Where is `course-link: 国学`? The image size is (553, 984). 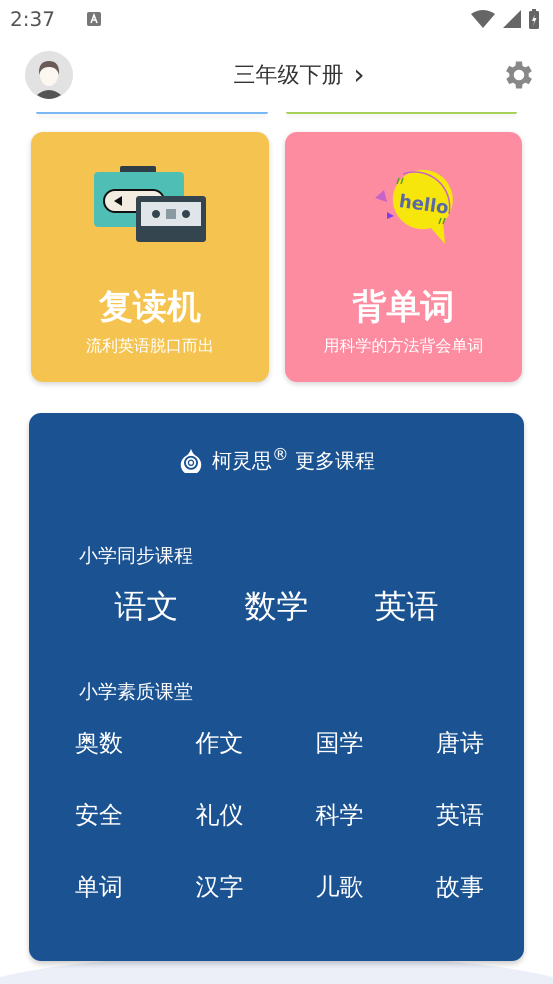 course-link: 国学 is located at coordinates (340, 742).